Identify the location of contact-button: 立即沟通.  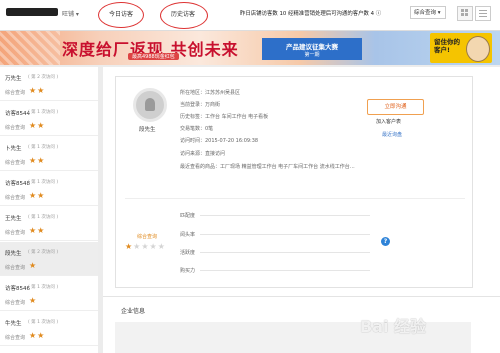
(395, 107).